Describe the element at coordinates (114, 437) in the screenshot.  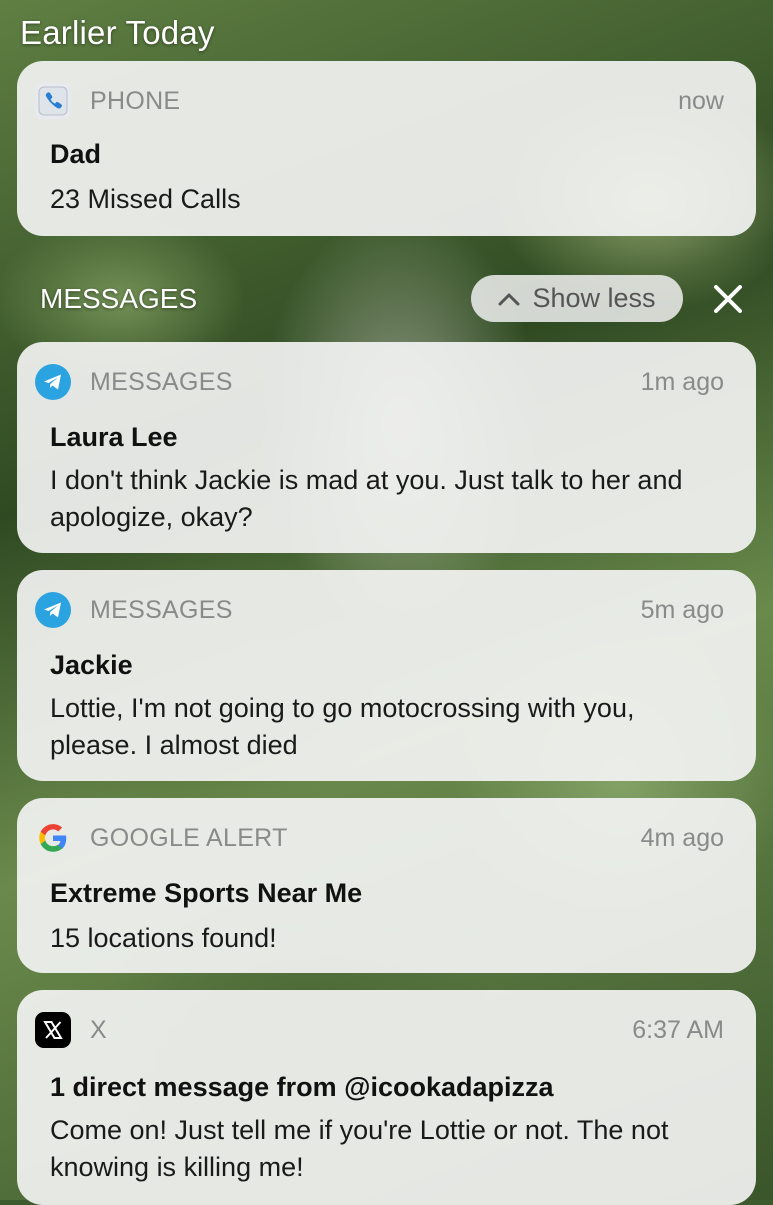
I see `notification-title: Laura Lee` at that location.